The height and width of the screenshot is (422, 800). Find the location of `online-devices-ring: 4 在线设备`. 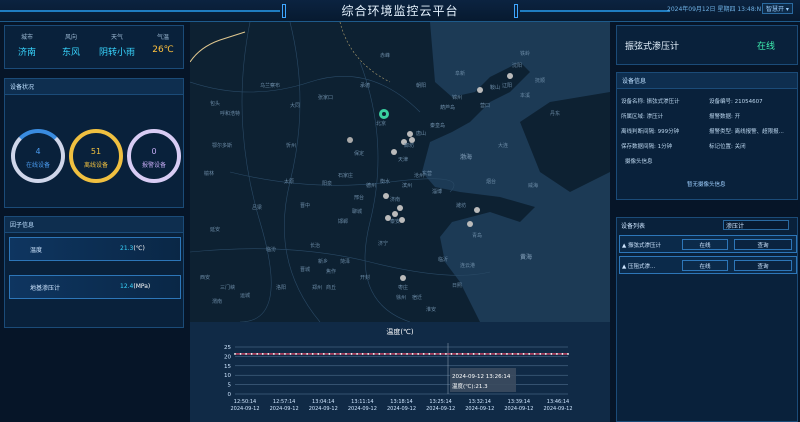

online-devices-ring: 4 在线设备 is located at coordinates (38, 156).